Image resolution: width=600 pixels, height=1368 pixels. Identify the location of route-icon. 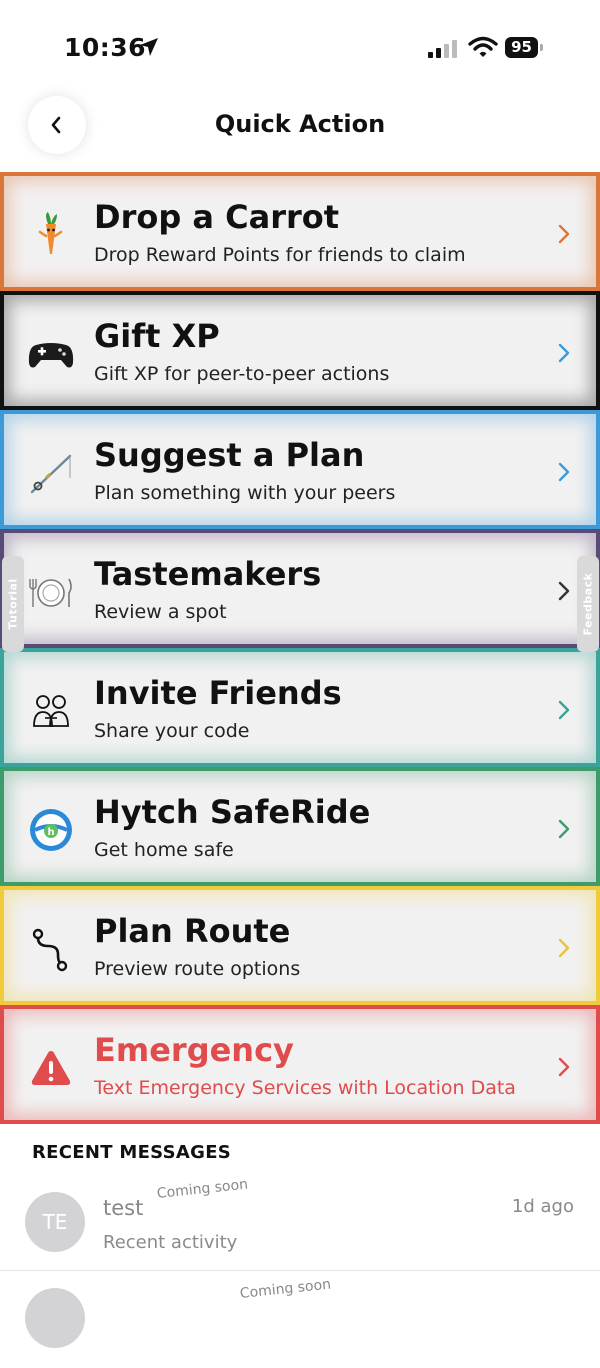
(50, 950).